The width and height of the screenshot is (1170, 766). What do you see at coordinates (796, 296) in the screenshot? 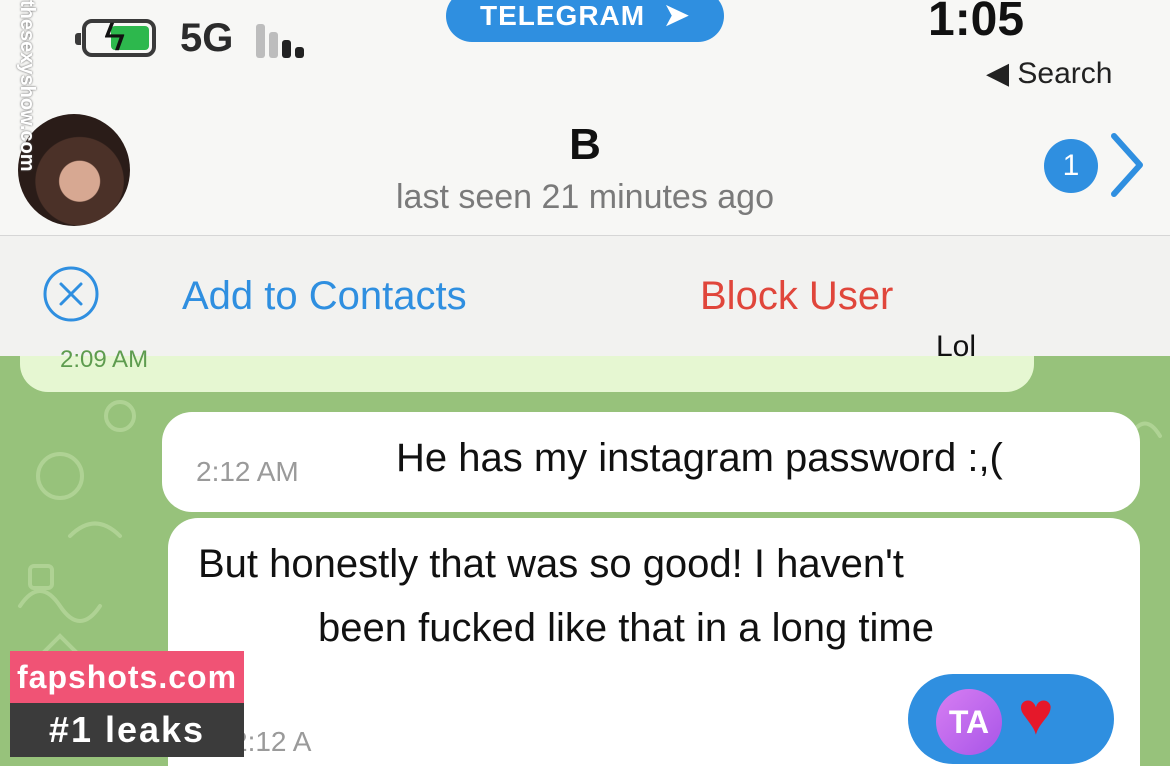
I see `block-user-button: Block User` at bounding box center [796, 296].